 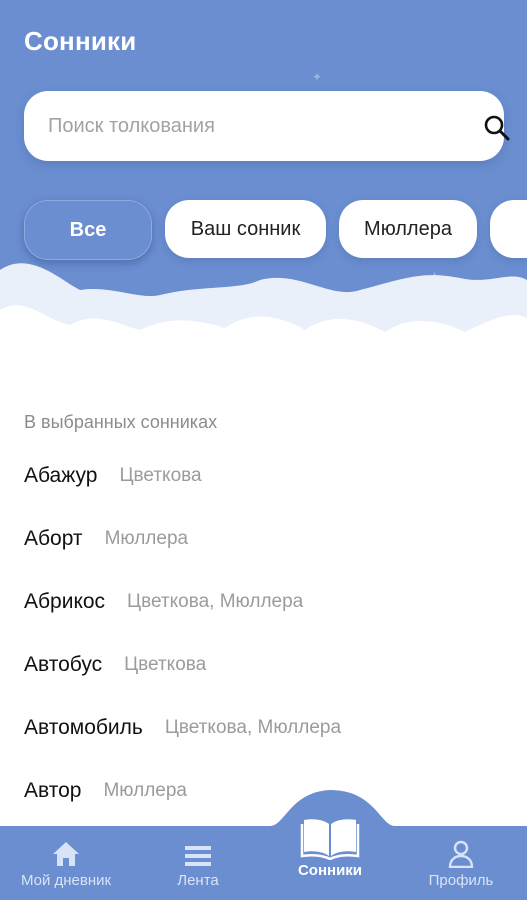 I want to click on entry-word: Абрикос, so click(x=65, y=601).